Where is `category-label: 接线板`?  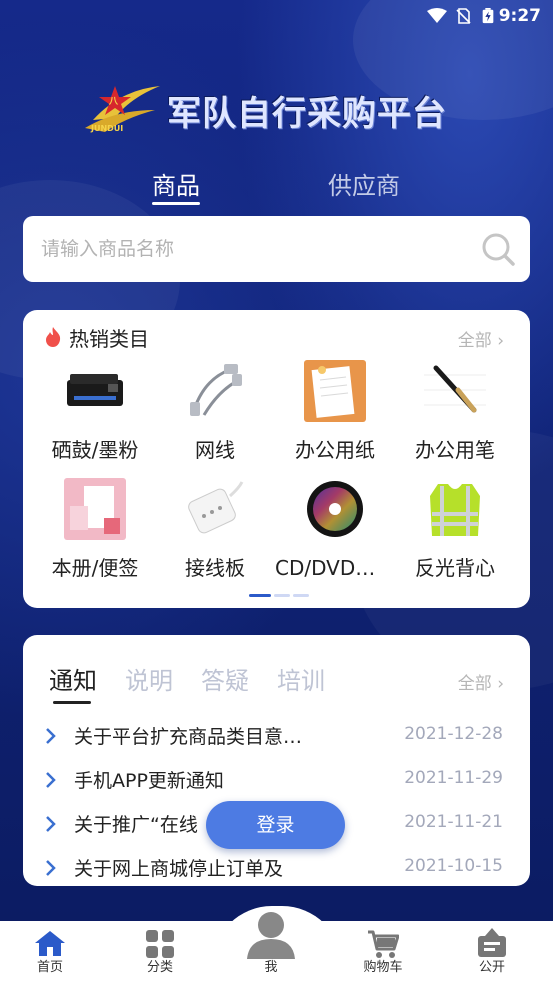
category-label: 接线板 is located at coordinates (215, 568).